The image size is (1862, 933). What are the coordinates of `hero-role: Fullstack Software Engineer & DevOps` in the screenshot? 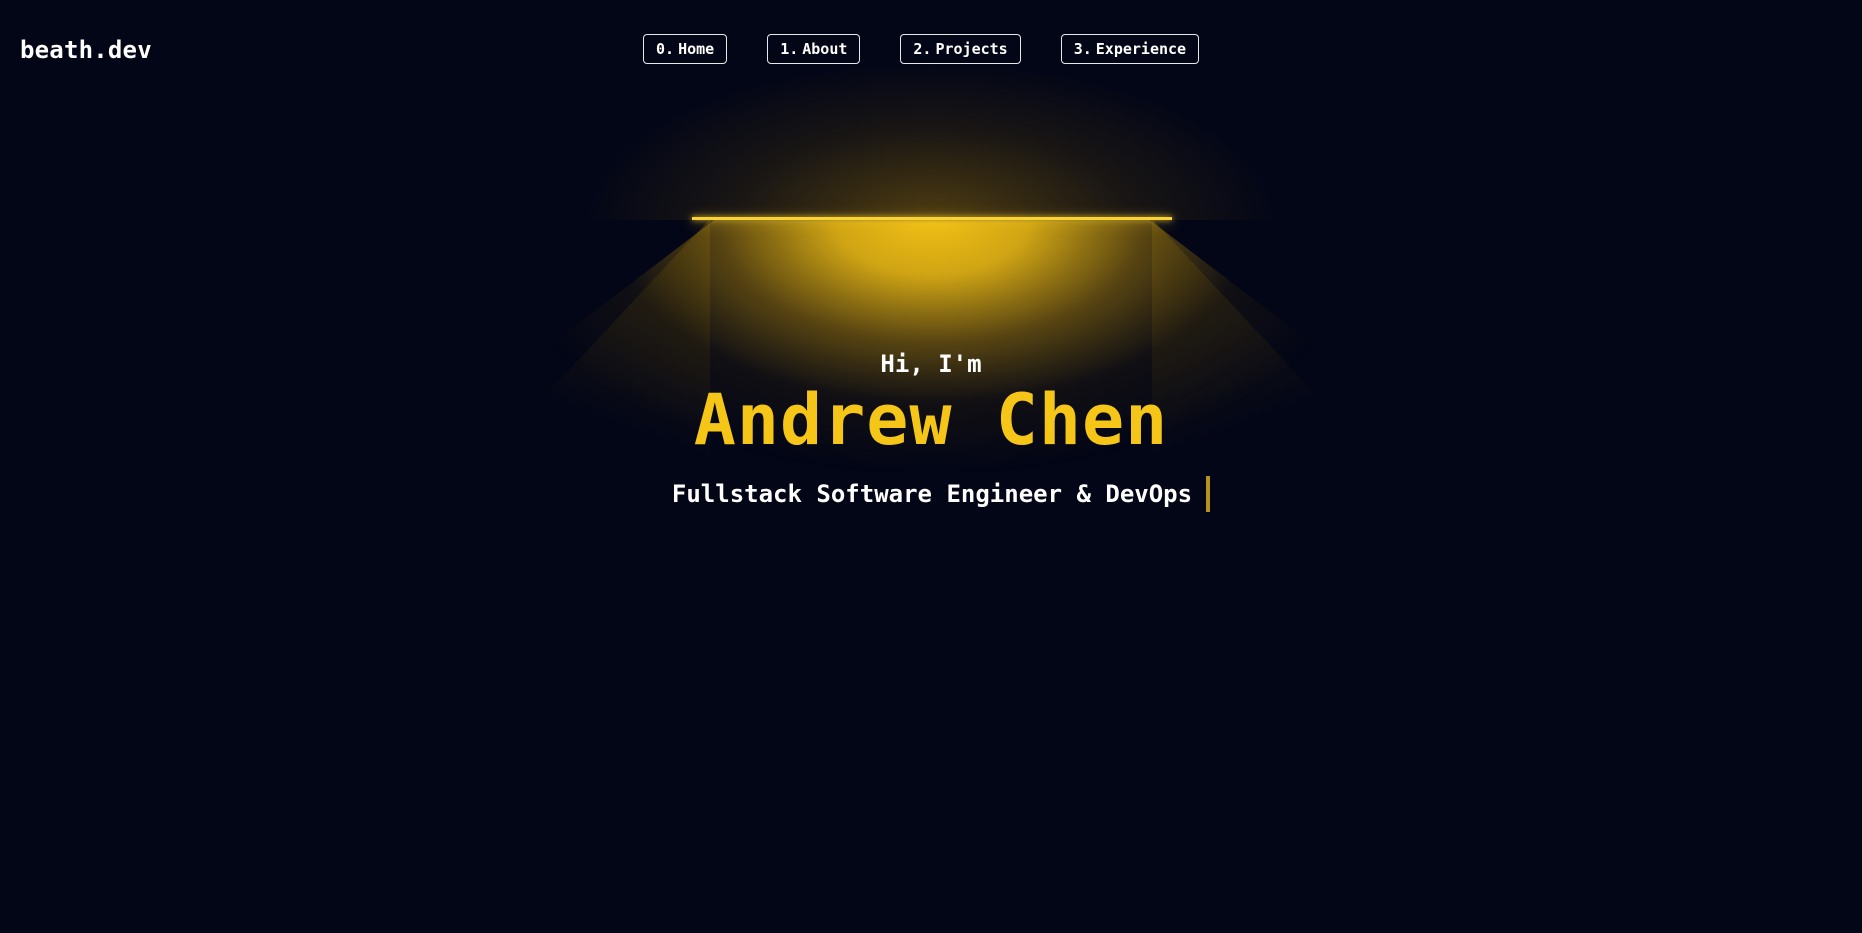 It's located at (932, 494).